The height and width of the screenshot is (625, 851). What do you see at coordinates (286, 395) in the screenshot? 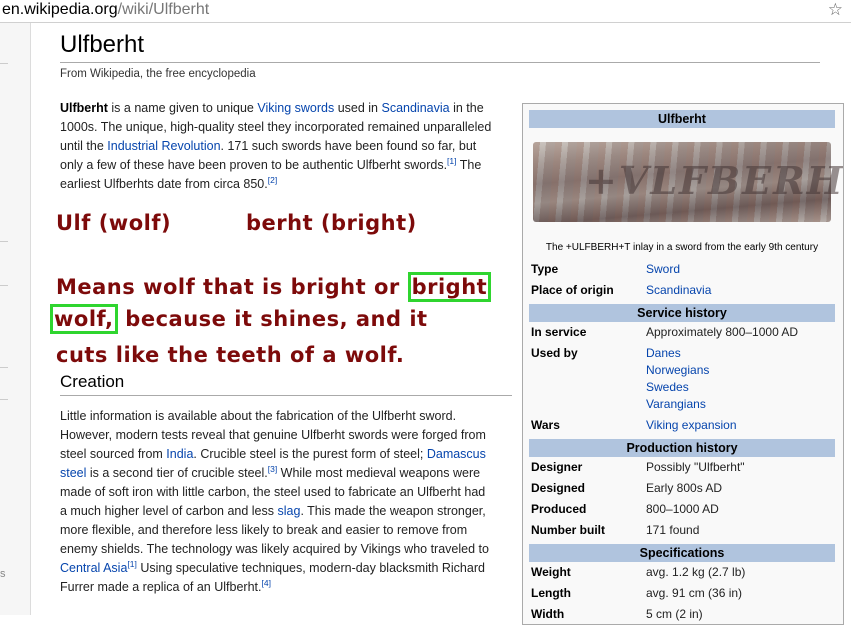
I see `section-divider` at bounding box center [286, 395].